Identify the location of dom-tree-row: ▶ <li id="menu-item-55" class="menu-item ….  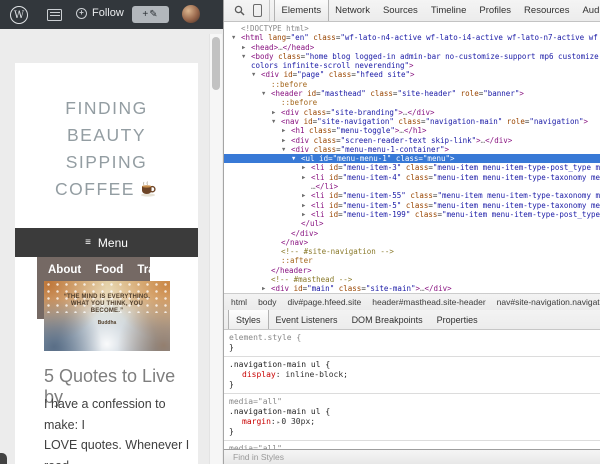
(412, 195).